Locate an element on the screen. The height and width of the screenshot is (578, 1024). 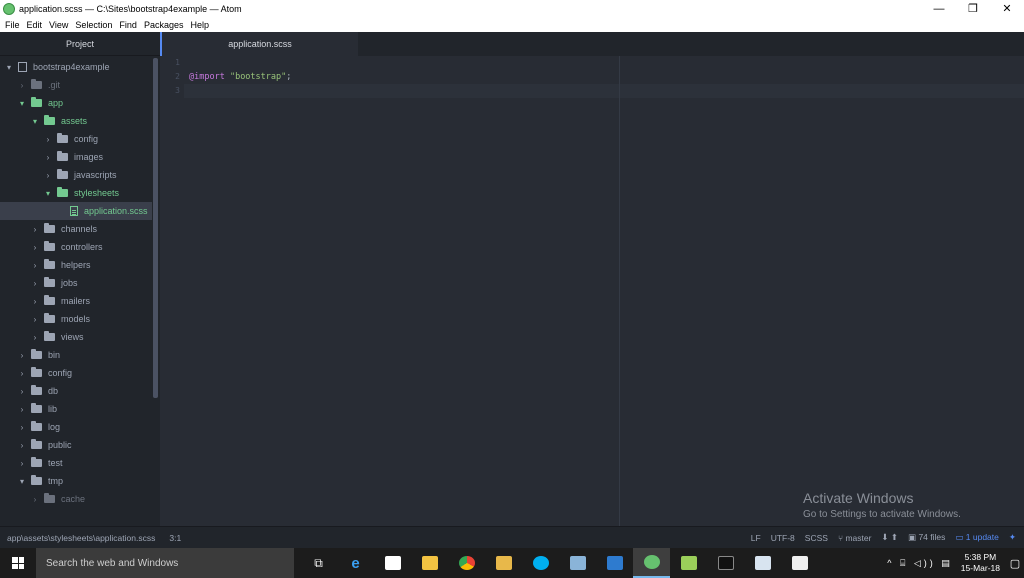
tree-header: Project is located at coordinates (80, 44).